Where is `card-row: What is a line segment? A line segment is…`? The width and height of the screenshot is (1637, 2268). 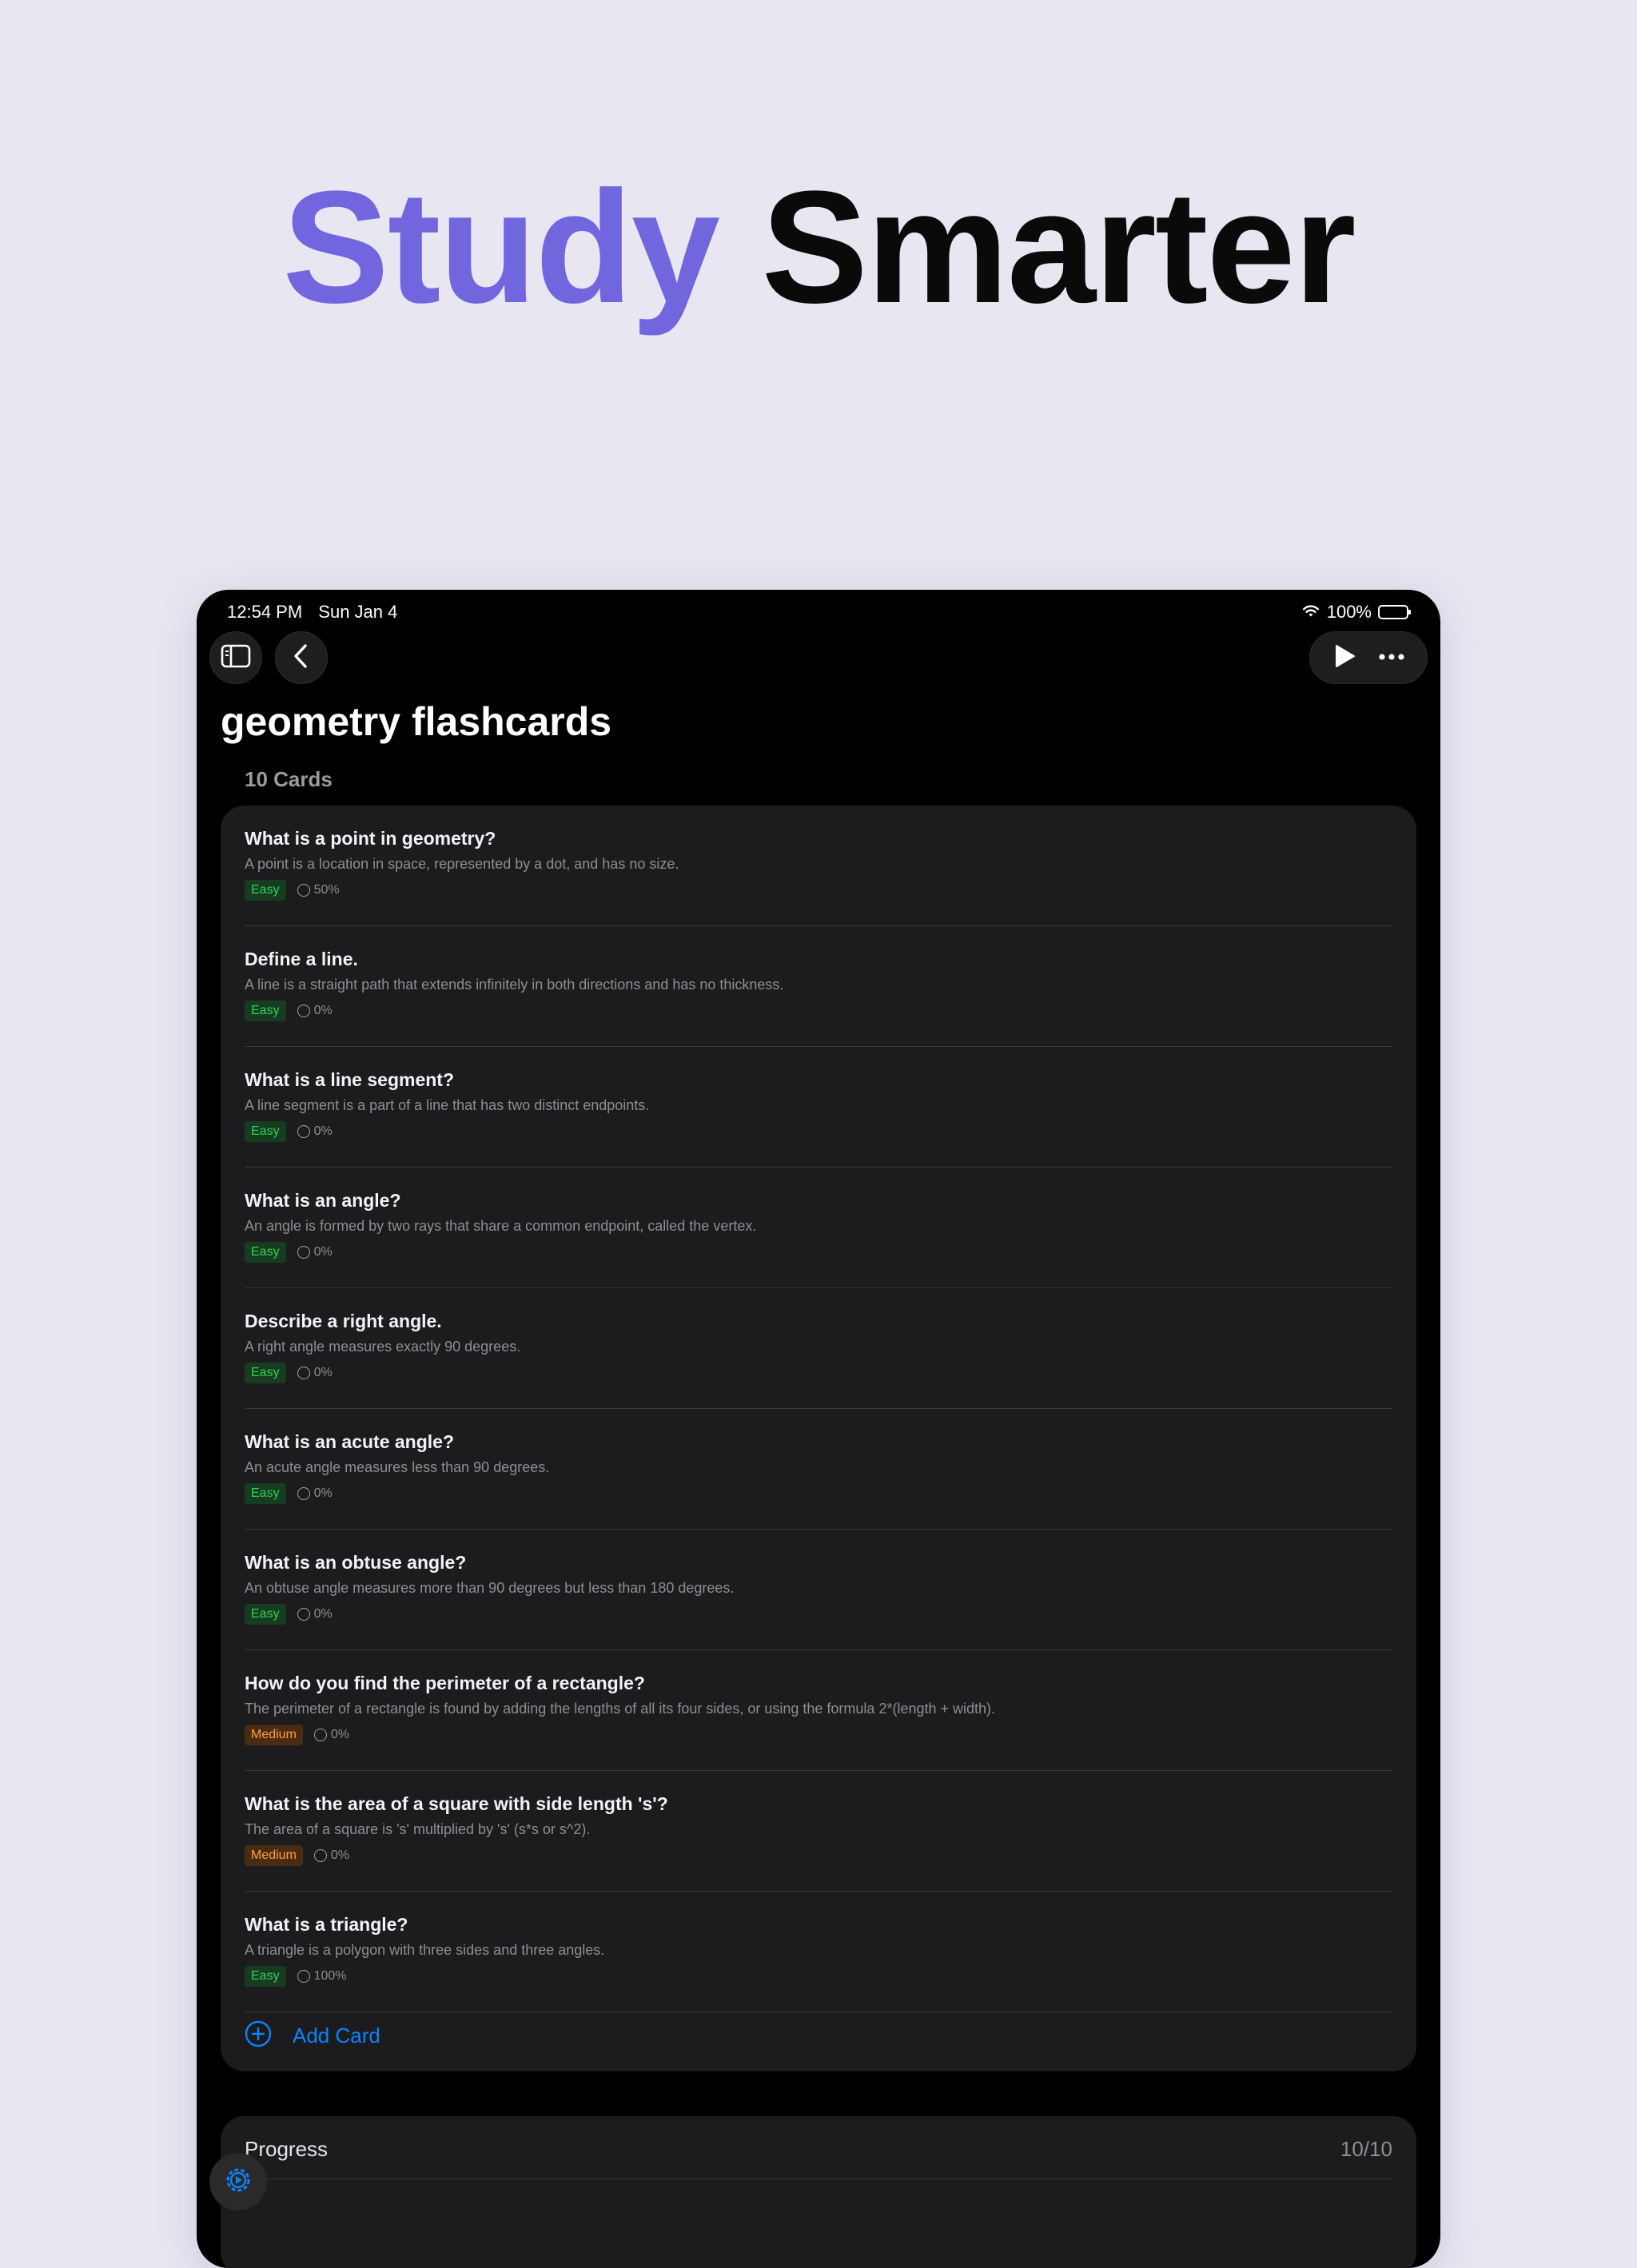
card-row: What is a line segment? A line segment is… is located at coordinates (818, 1107).